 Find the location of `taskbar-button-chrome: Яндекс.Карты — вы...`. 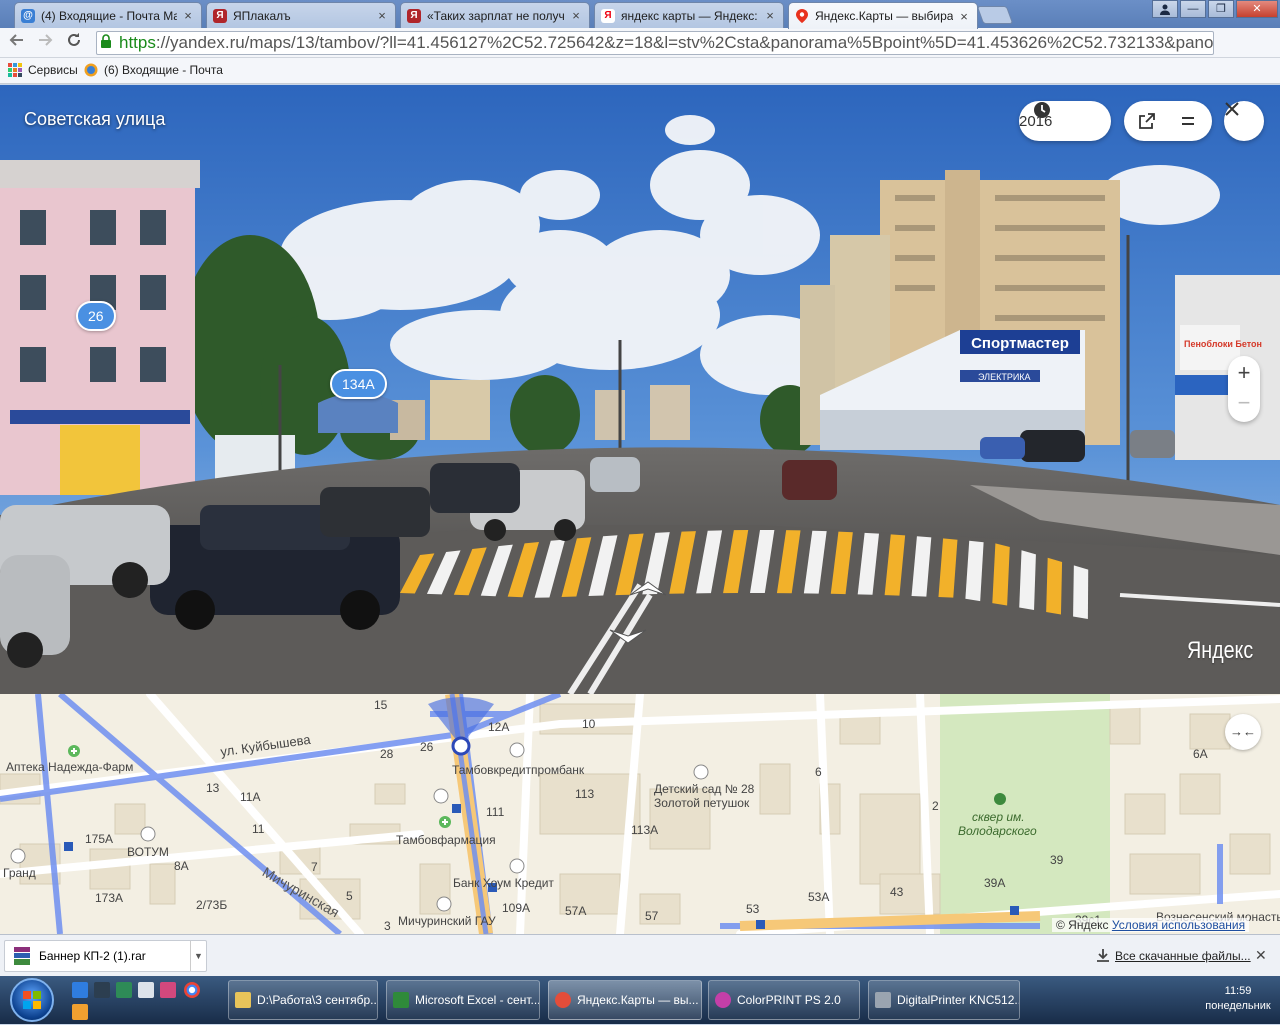

taskbar-button-chrome: Яндекс.Карты — вы... is located at coordinates (625, 1000).